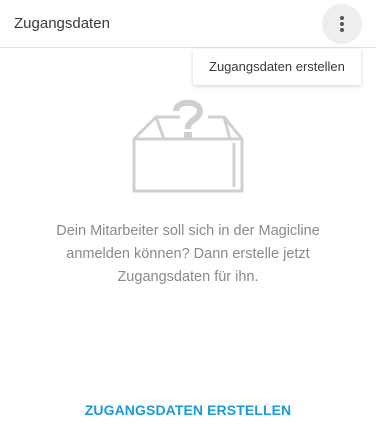  I want to click on message-line: Zugangsdaten für ihn., so click(188, 277).